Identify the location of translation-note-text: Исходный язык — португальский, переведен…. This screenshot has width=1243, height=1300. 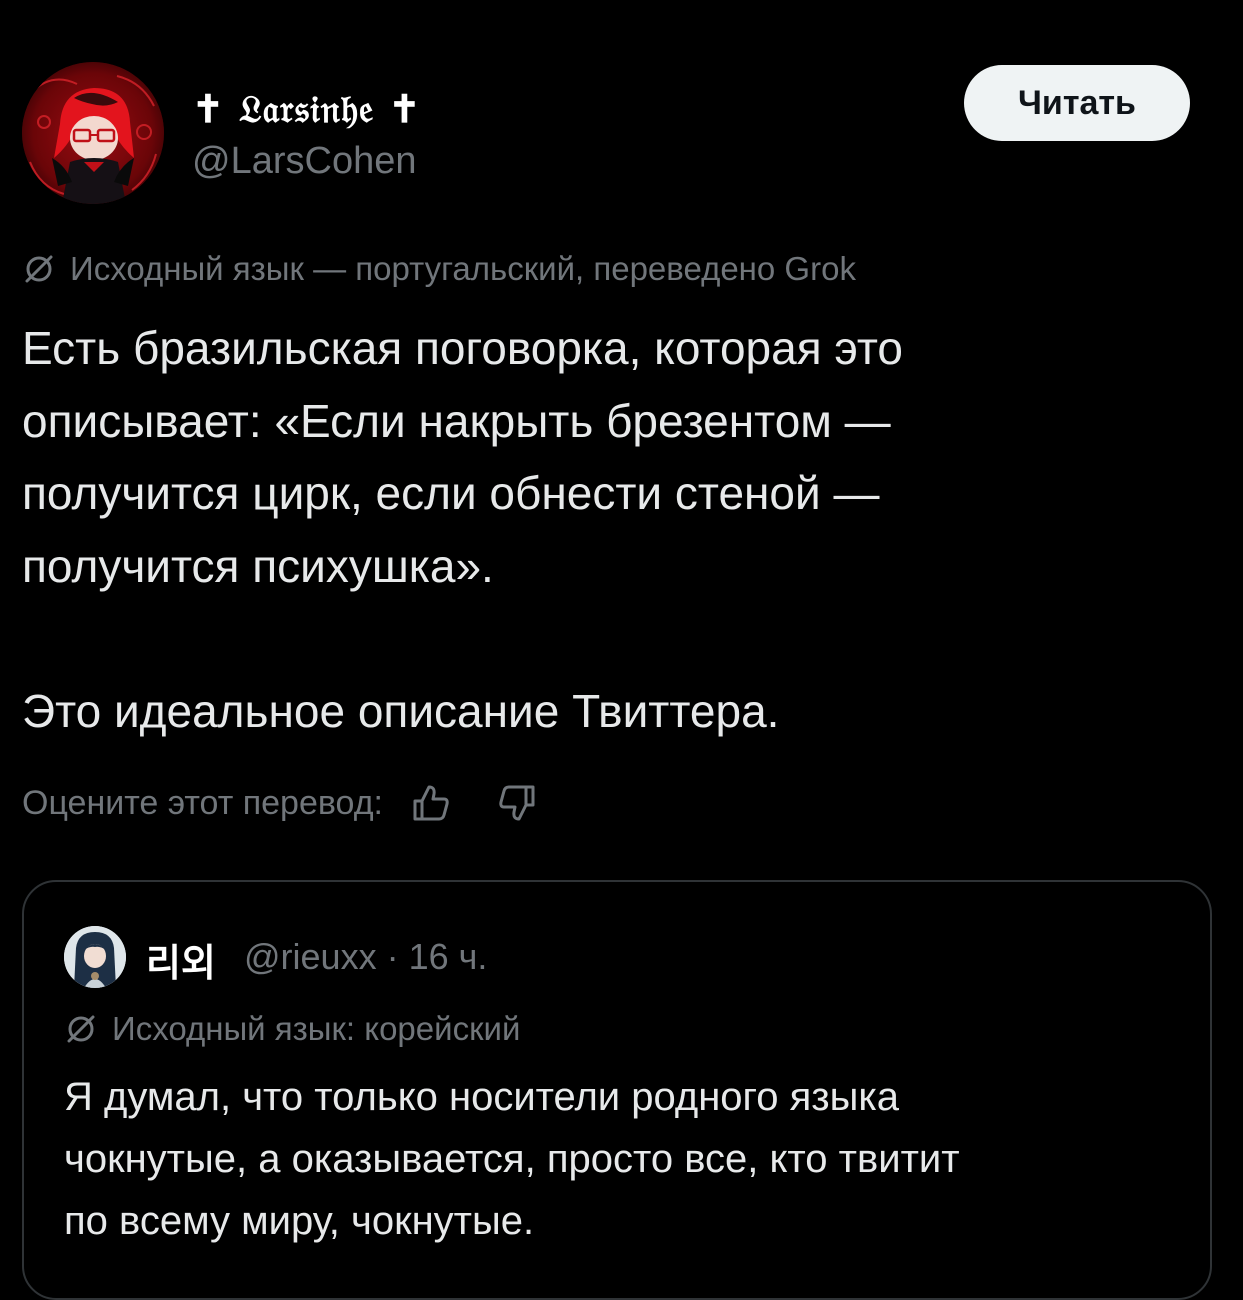
(463, 268).